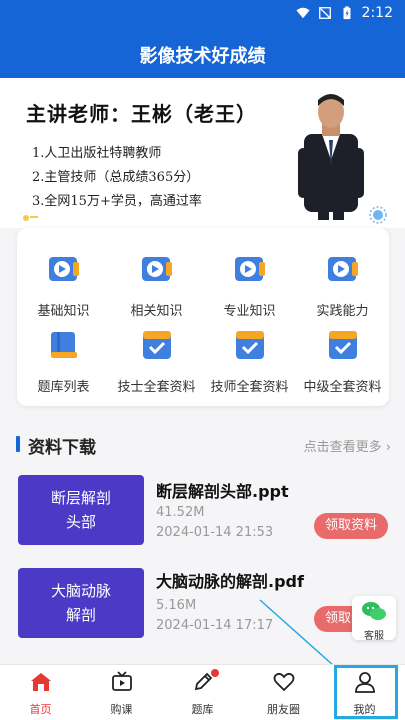 The width and height of the screenshot is (405, 720). I want to click on nav-label: 首页, so click(40, 709).